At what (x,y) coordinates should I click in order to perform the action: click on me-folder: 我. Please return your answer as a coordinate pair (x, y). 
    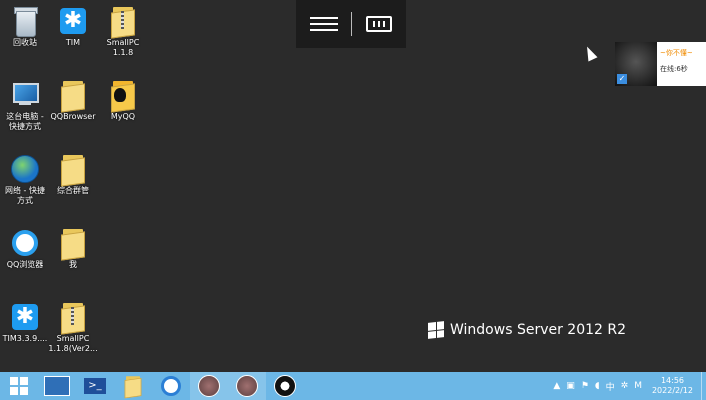
    Looking at the image, I should click on (73, 249).